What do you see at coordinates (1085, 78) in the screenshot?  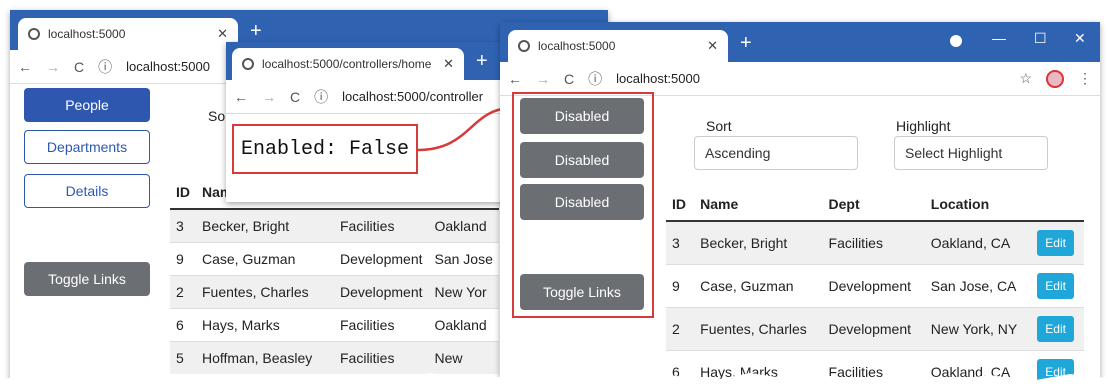 I see `menu-icon: ⋮` at bounding box center [1085, 78].